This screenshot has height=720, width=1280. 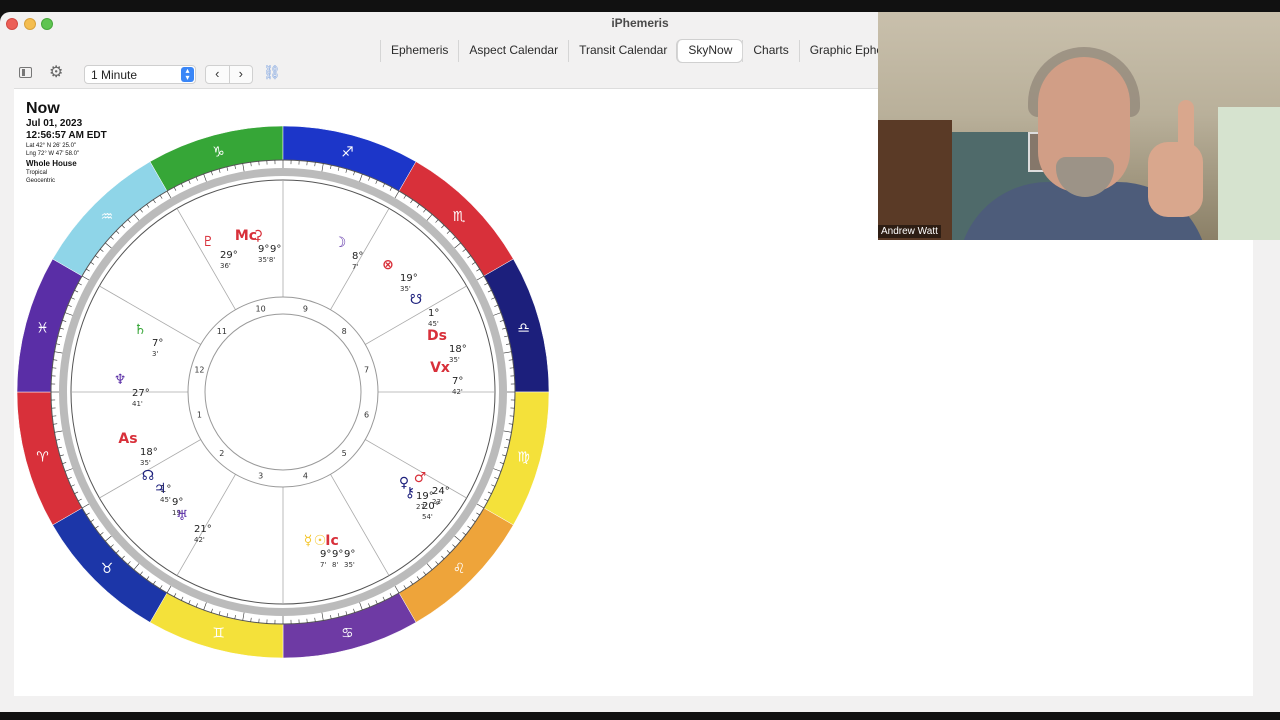 What do you see at coordinates (37, 173) in the screenshot?
I see `zodiac-type: Tropical` at bounding box center [37, 173].